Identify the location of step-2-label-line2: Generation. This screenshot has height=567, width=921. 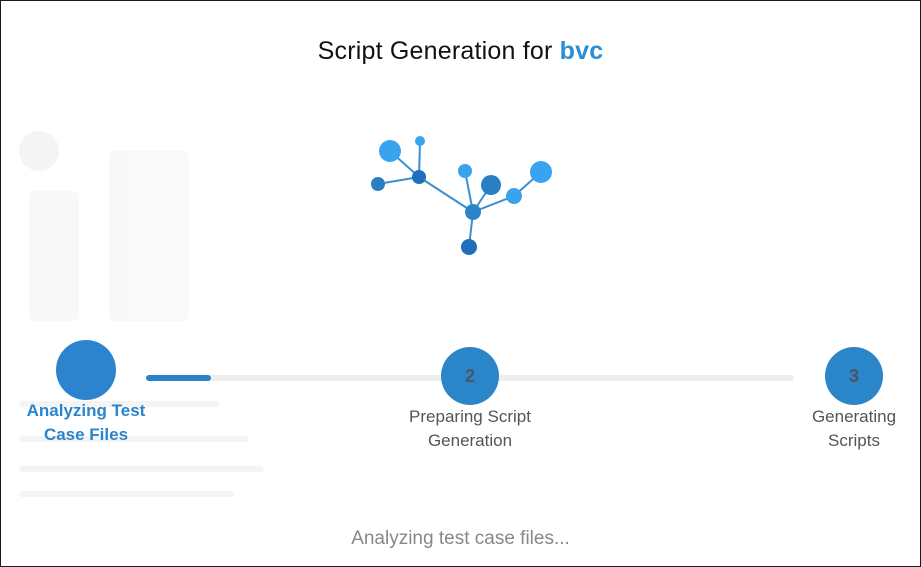
(470, 440).